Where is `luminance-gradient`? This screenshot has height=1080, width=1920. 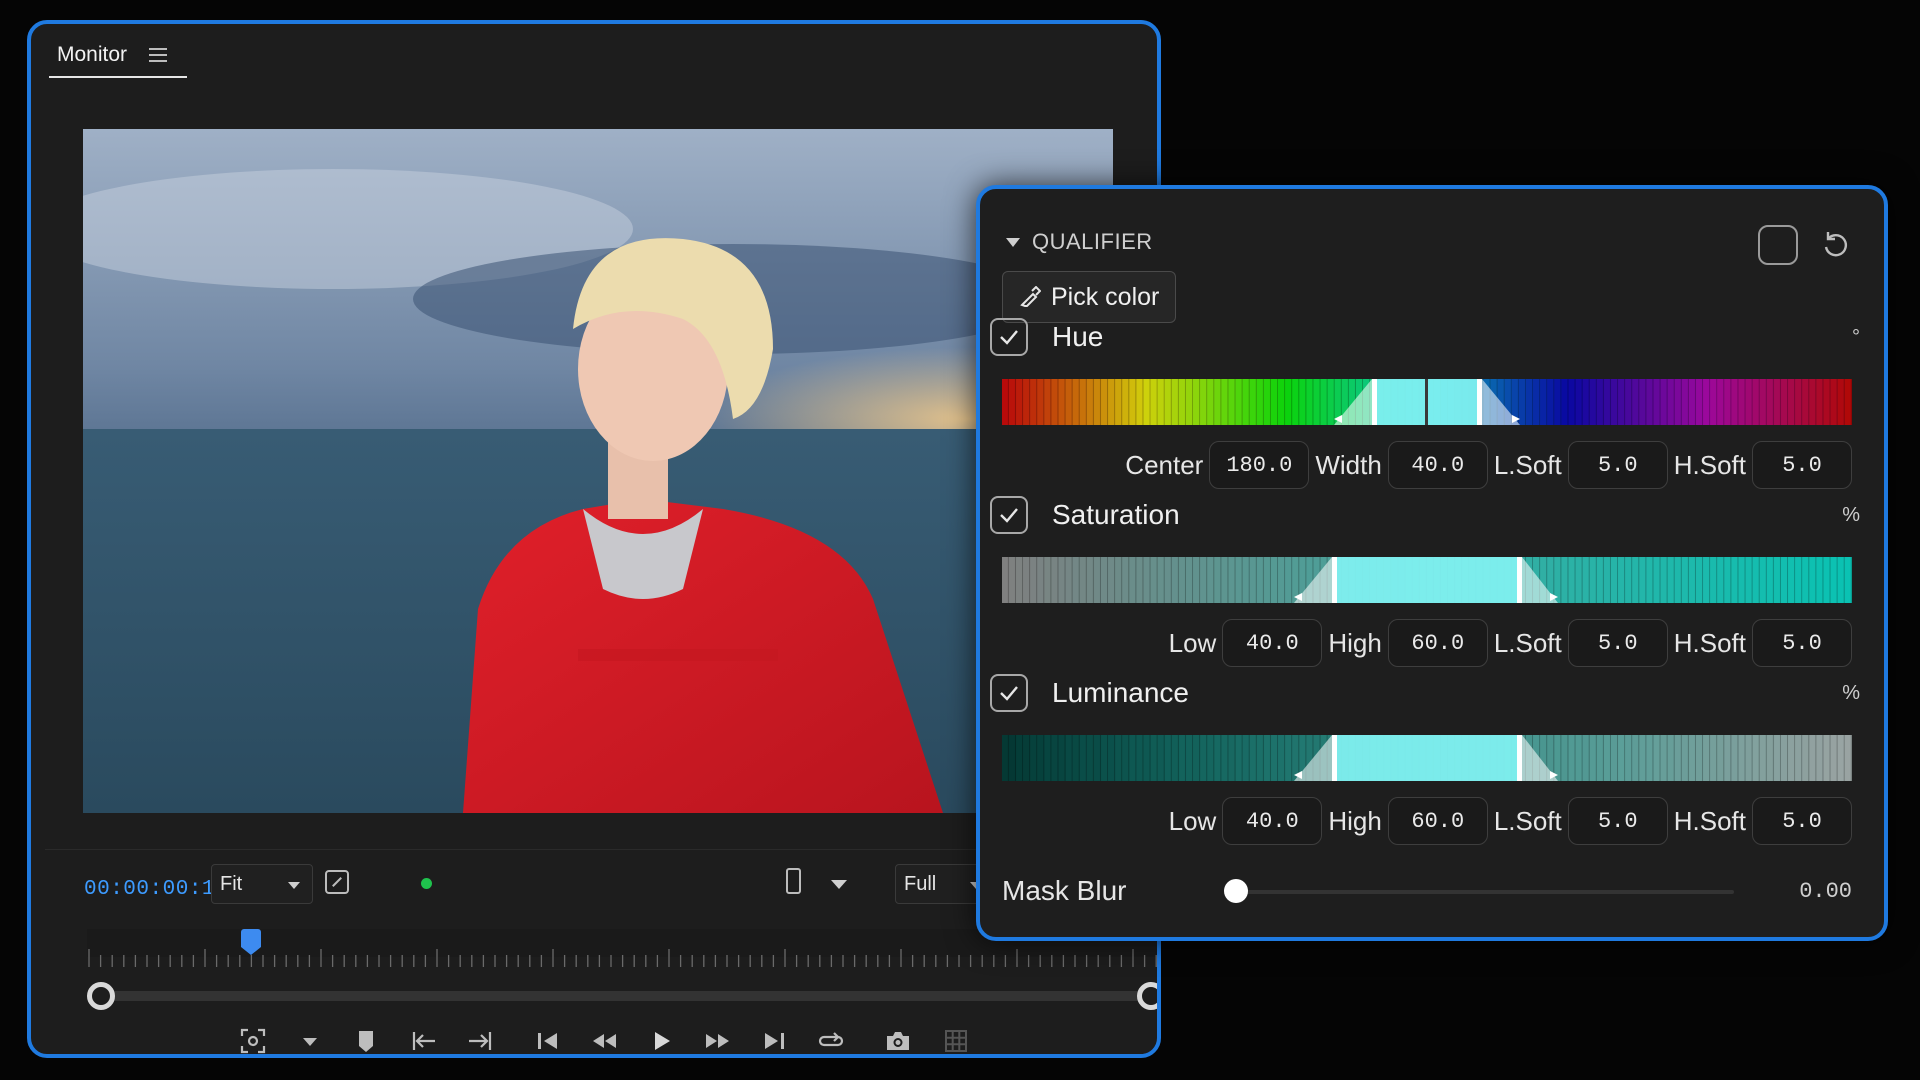 luminance-gradient is located at coordinates (1427, 758).